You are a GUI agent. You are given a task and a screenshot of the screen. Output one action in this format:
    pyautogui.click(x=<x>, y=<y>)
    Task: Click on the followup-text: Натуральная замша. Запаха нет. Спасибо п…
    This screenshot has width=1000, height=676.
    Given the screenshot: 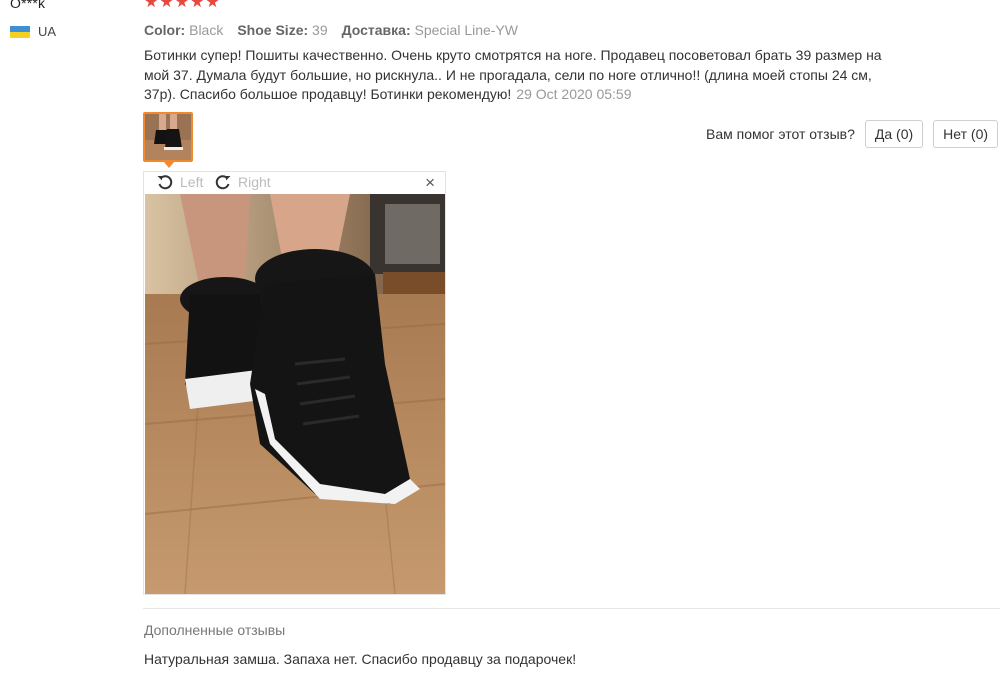 What is the action you would take?
    pyautogui.click(x=360, y=659)
    